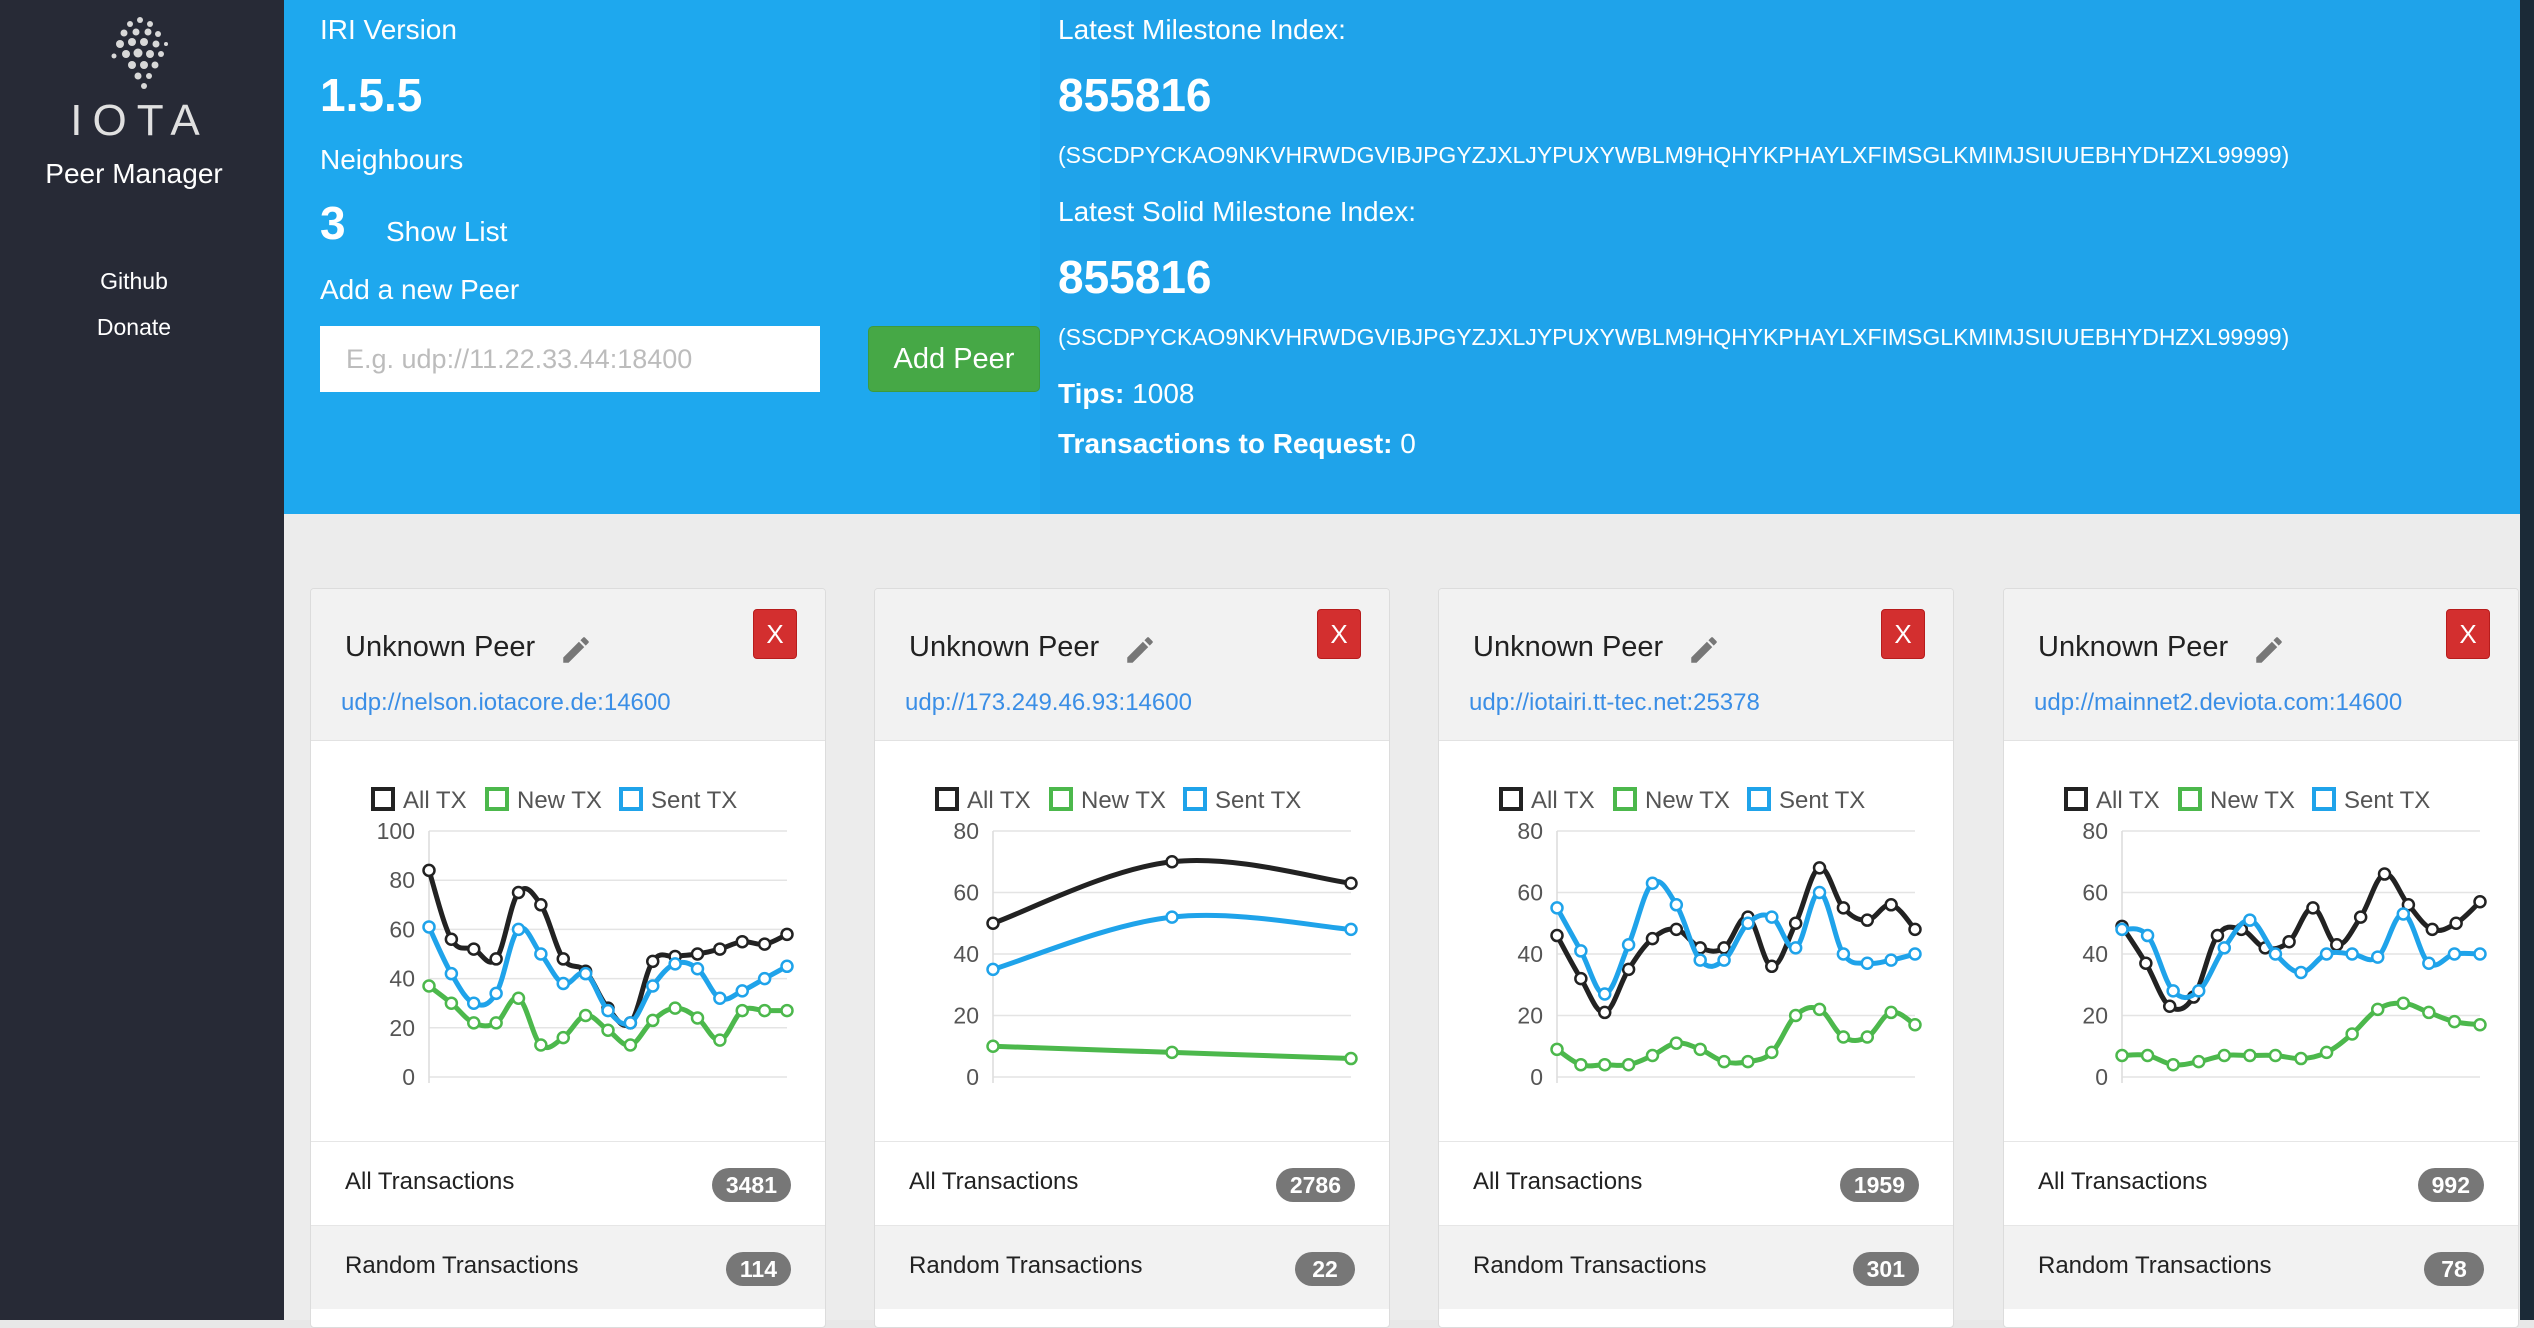 The image size is (2534, 1328). I want to click on window-edge, so click(2527, 660).